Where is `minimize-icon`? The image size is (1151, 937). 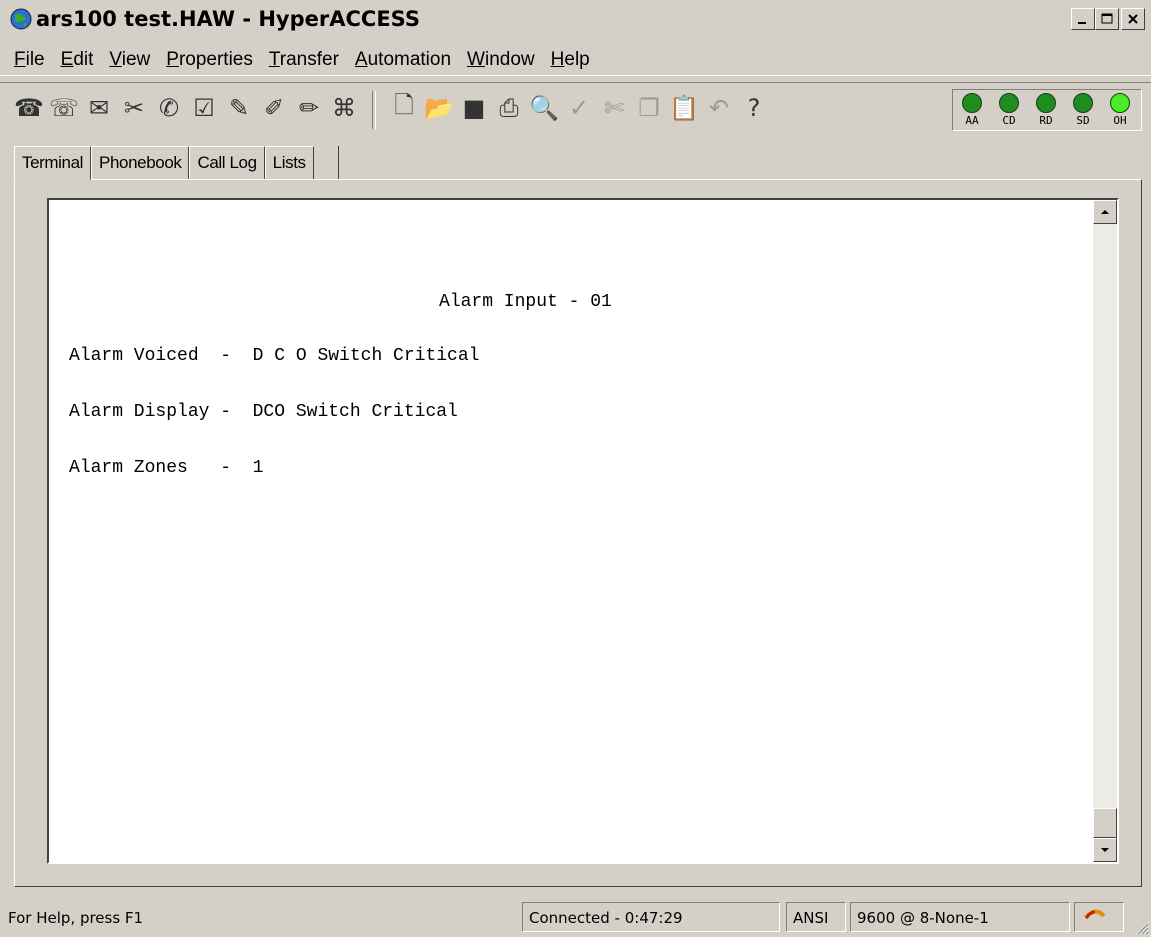 minimize-icon is located at coordinates (1082, 23).